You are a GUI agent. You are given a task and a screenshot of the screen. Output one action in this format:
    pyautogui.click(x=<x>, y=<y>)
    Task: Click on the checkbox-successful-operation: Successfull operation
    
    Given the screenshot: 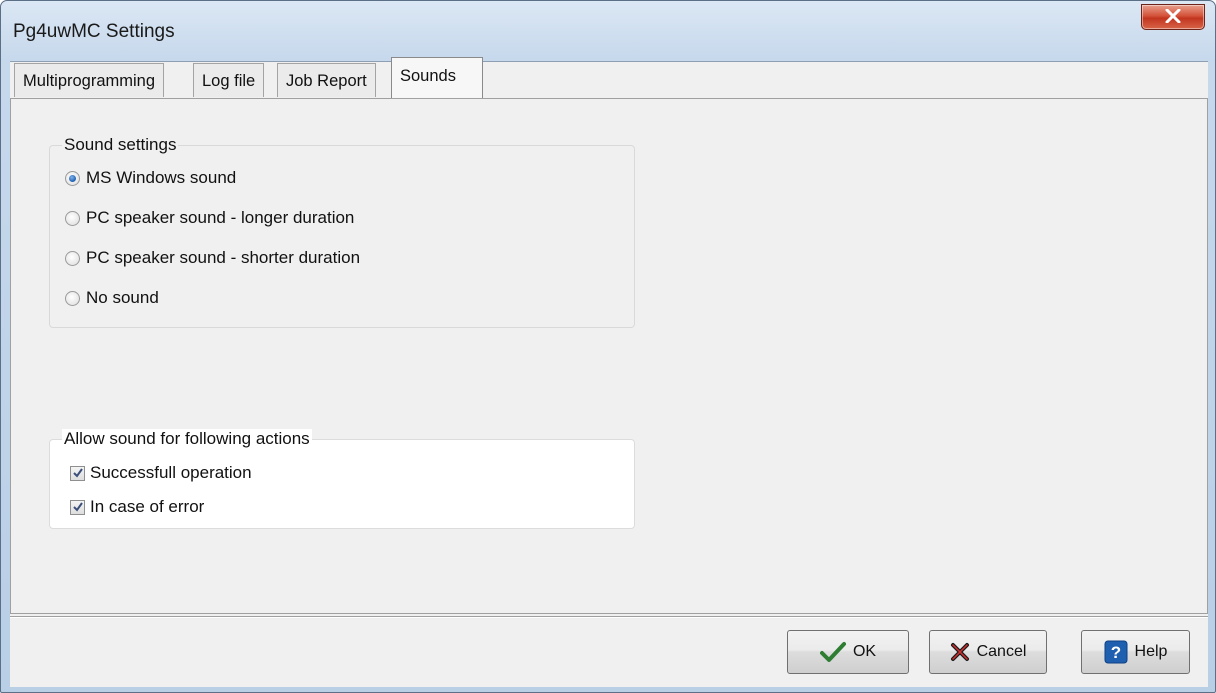 What is the action you would take?
    pyautogui.click(x=161, y=473)
    